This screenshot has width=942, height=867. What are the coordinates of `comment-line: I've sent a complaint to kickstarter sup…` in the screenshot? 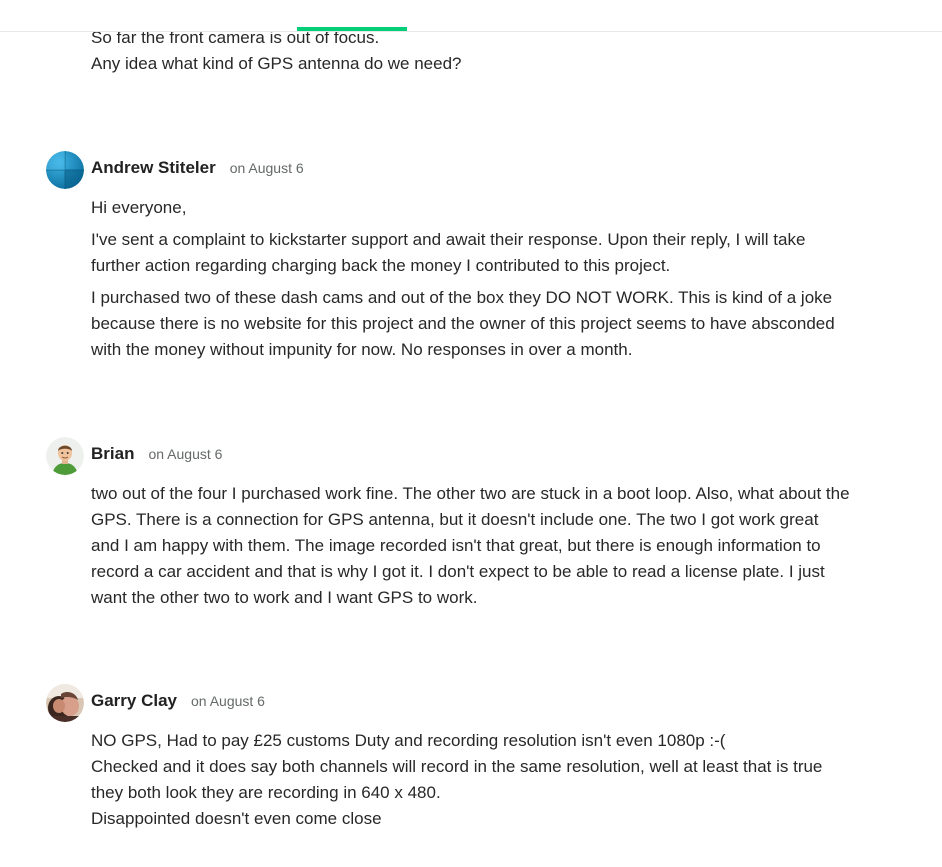 It's located at (448, 239).